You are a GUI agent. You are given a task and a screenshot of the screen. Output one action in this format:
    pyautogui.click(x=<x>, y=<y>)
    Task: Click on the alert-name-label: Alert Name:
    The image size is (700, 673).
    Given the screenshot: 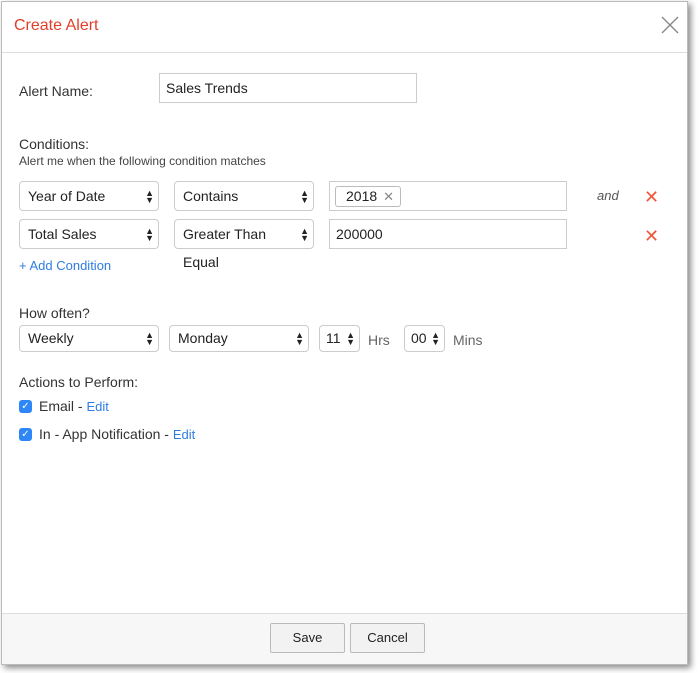 What is the action you would take?
    pyautogui.click(x=56, y=91)
    